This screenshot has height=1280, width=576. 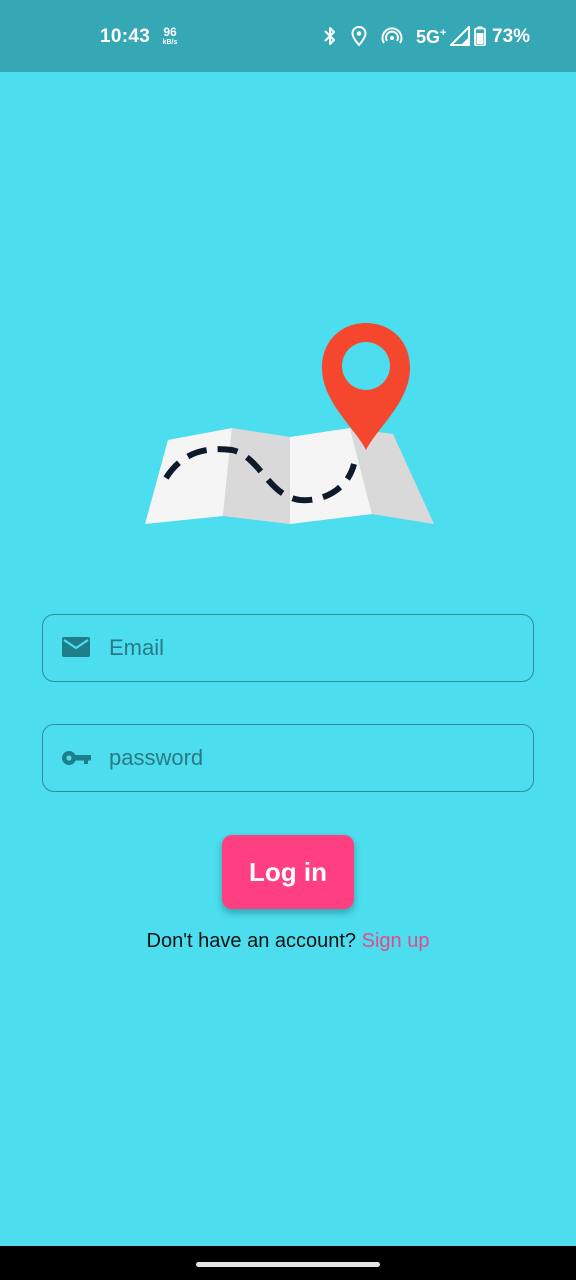 I want to click on bluetooth-icon, so click(x=329, y=36).